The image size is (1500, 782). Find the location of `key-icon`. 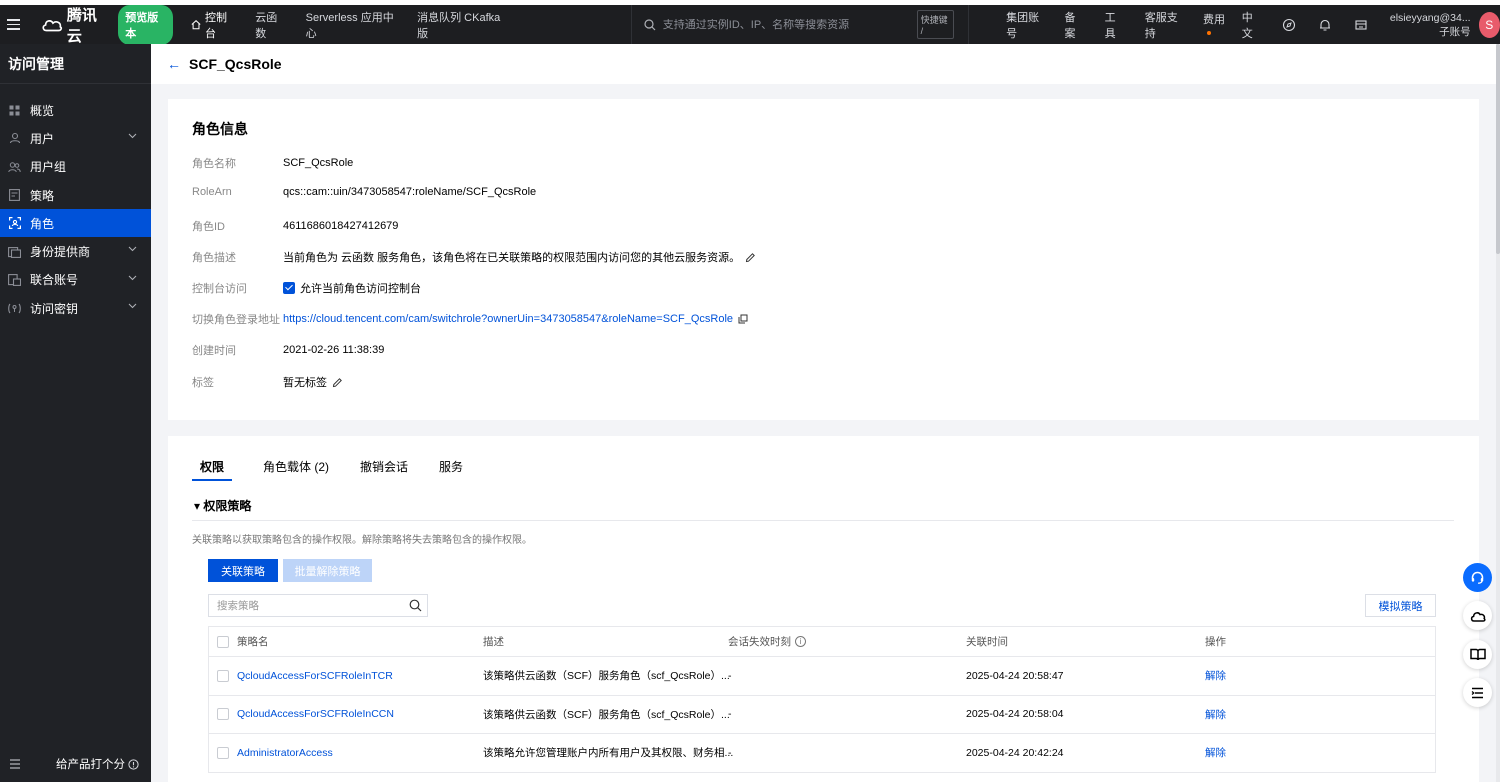

key-icon is located at coordinates (14, 308).